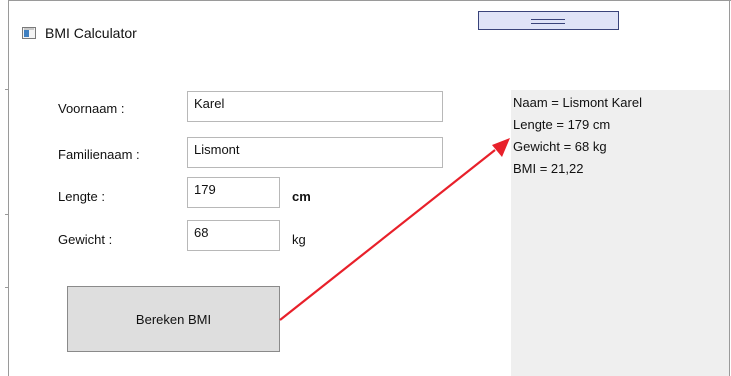  What do you see at coordinates (91, 108) in the screenshot?
I see `first-name-label: Voornaam :` at bounding box center [91, 108].